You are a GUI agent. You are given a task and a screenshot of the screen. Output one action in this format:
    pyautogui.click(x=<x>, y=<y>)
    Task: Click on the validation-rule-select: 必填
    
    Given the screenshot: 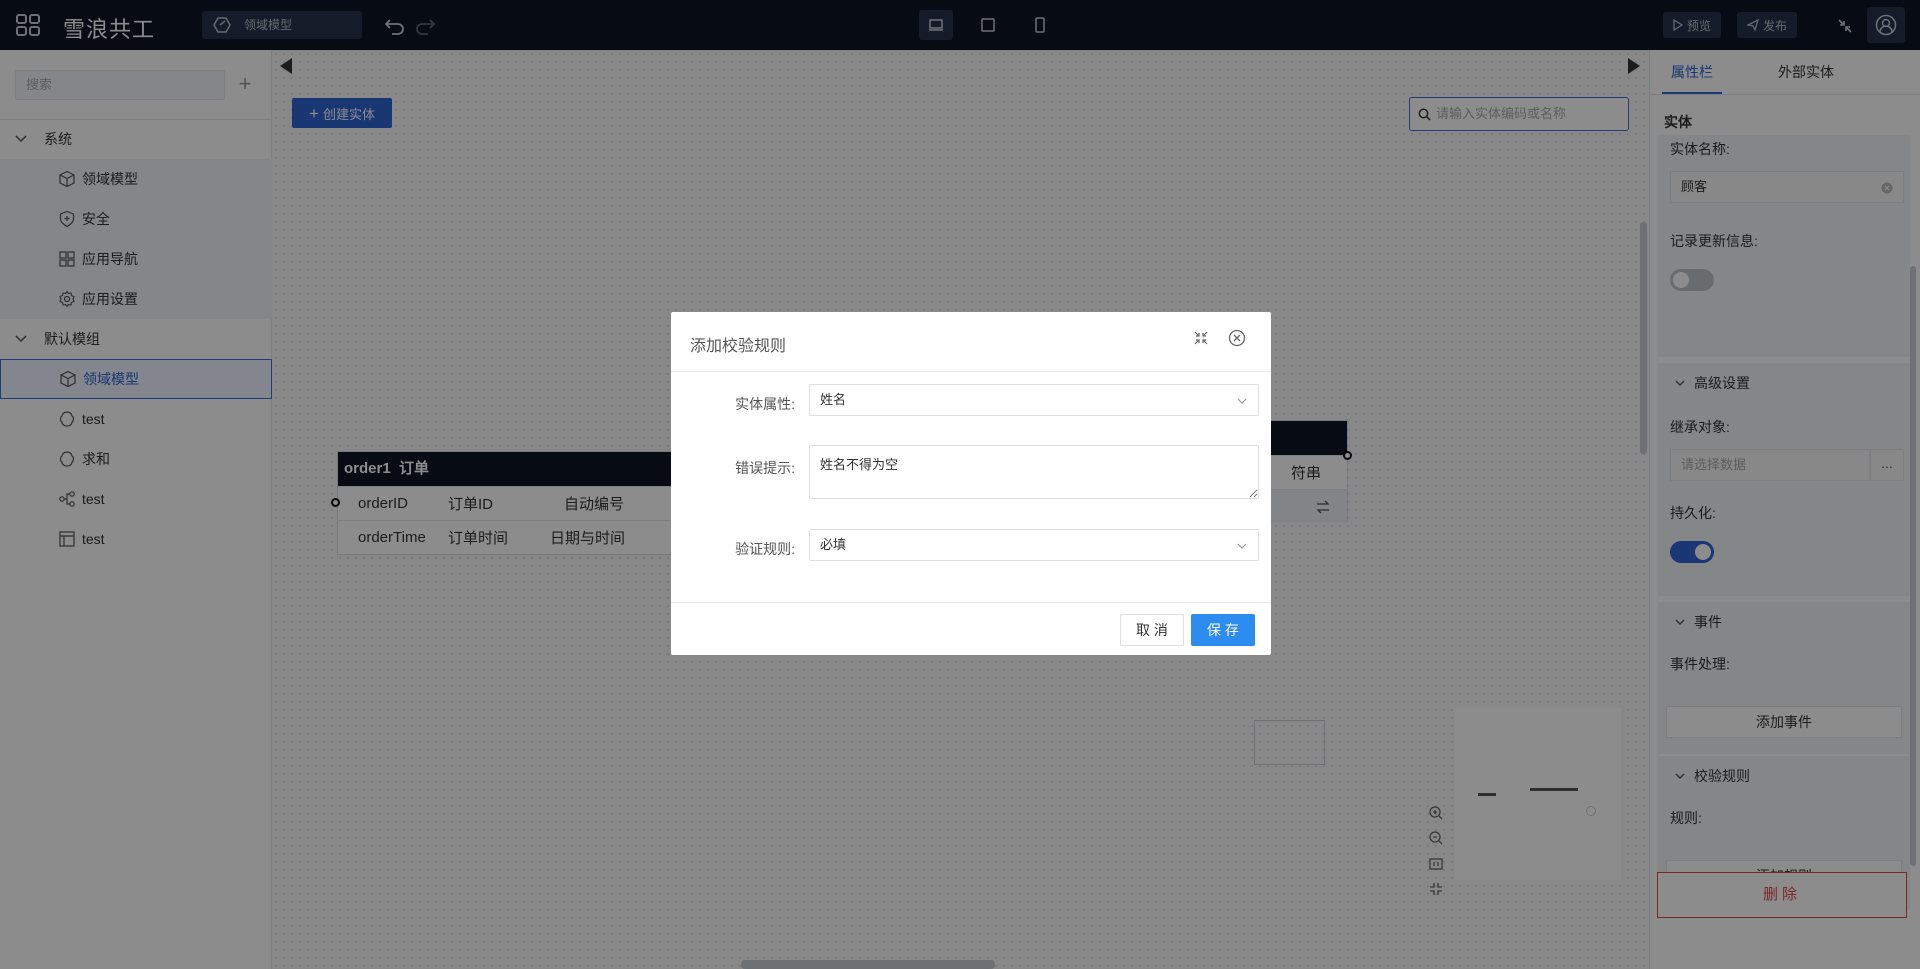 What is the action you would take?
    pyautogui.click(x=1034, y=545)
    